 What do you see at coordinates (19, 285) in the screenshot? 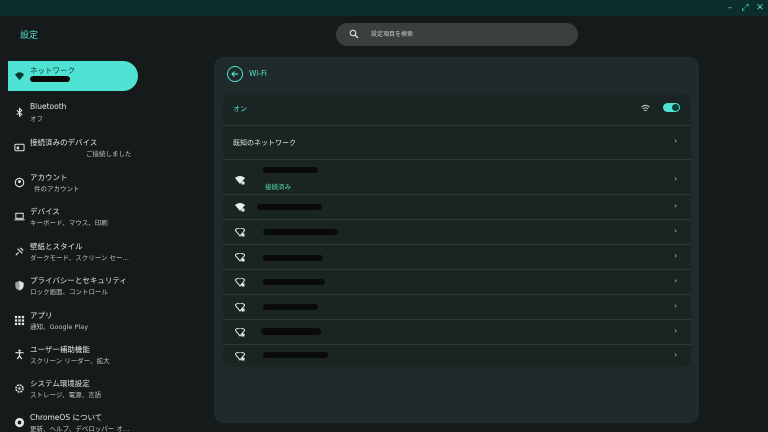
I see `shield-icon` at bounding box center [19, 285].